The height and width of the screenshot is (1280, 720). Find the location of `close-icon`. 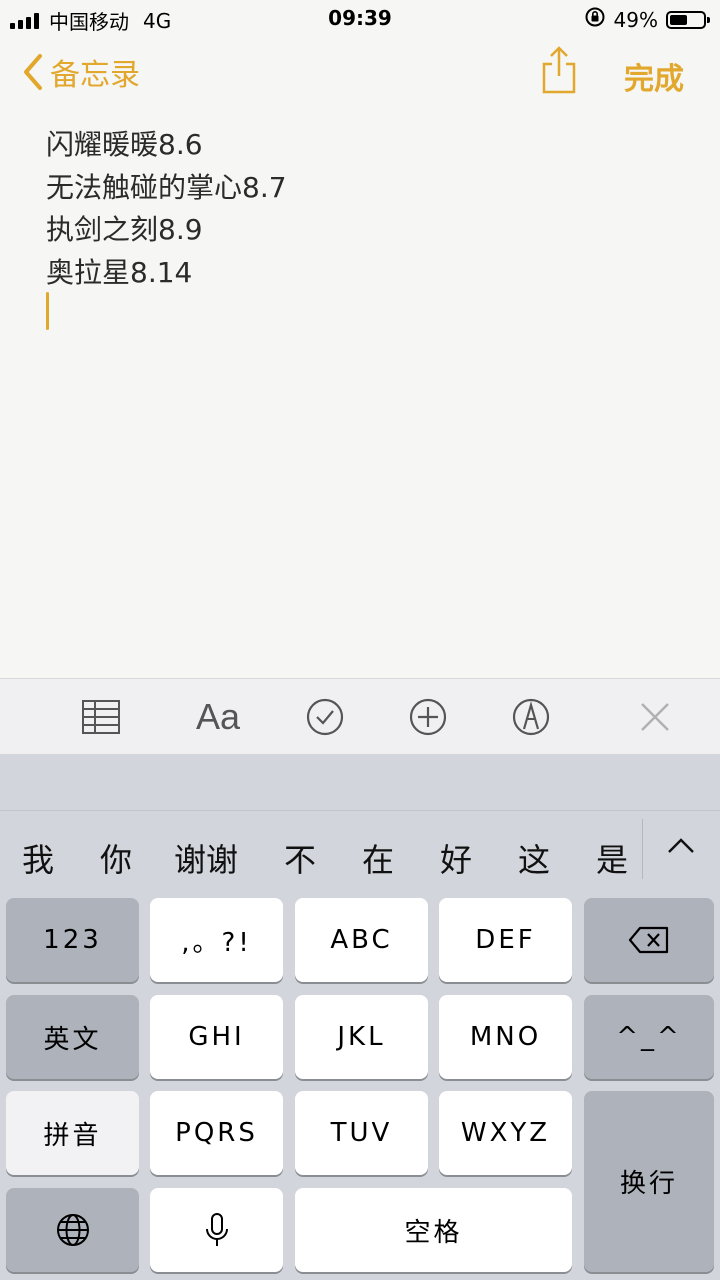

close-icon is located at coordinates (655, 717).